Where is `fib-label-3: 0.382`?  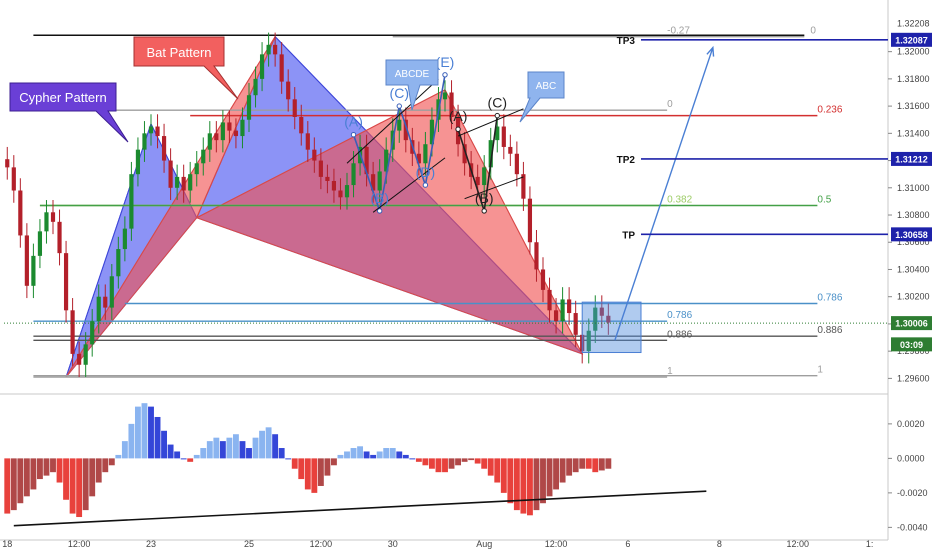
fib-label-3: 0.382 is located at coordinates (679, 199).